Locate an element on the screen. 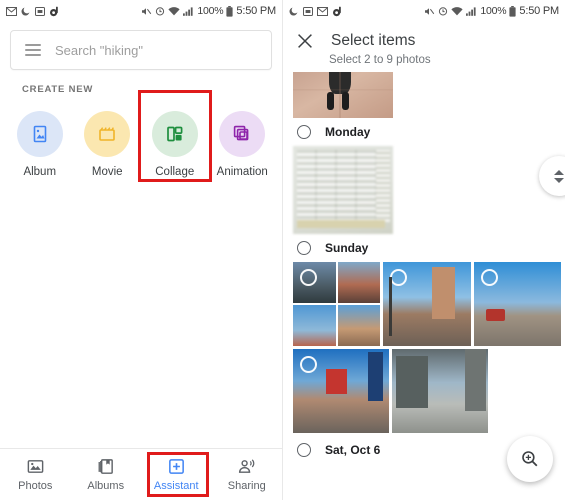 Image resolution: width=565 pixels, height=500 pixels. photo-thumbnail-group is located at coordinates (337, 304).